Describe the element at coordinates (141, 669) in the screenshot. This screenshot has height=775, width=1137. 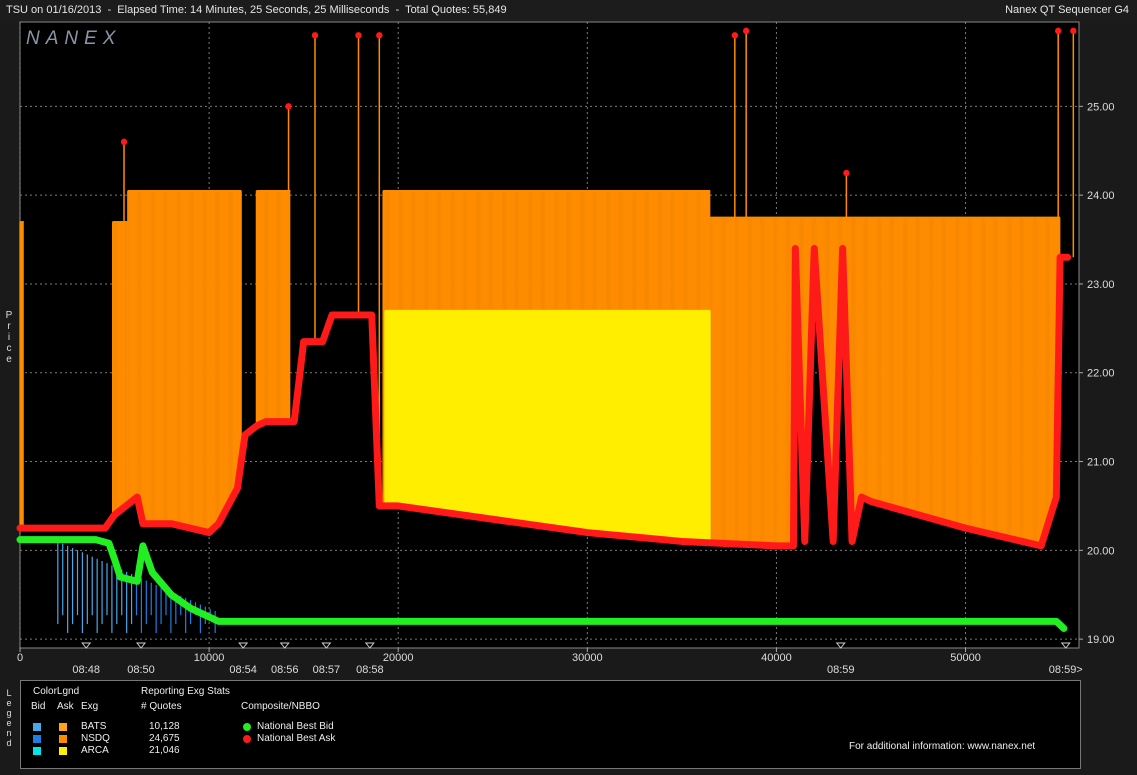
I see `time-mark-label: 08:50` at that location.